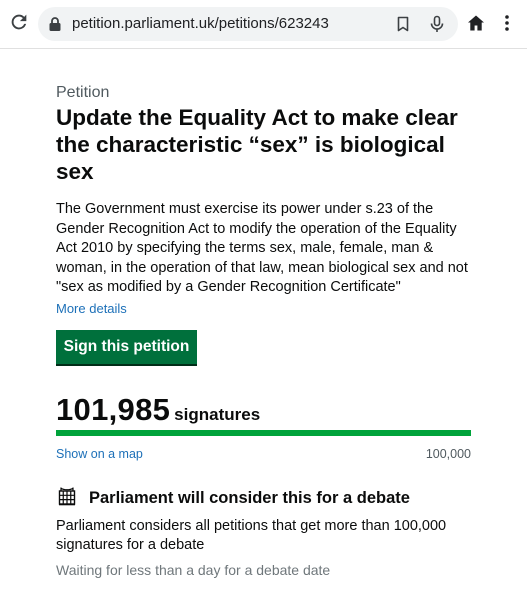  What do you see at coordinates (403, 24) in the screenshot?
I see `bookmark-icon` at bounding box center [403, 24].